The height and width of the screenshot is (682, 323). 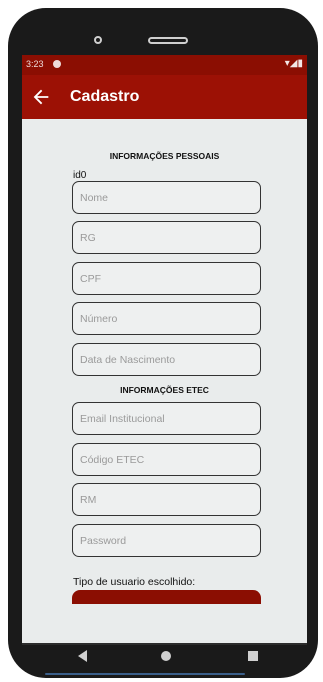 I want to click on nav-back-icon, so click(x=82, y=656).